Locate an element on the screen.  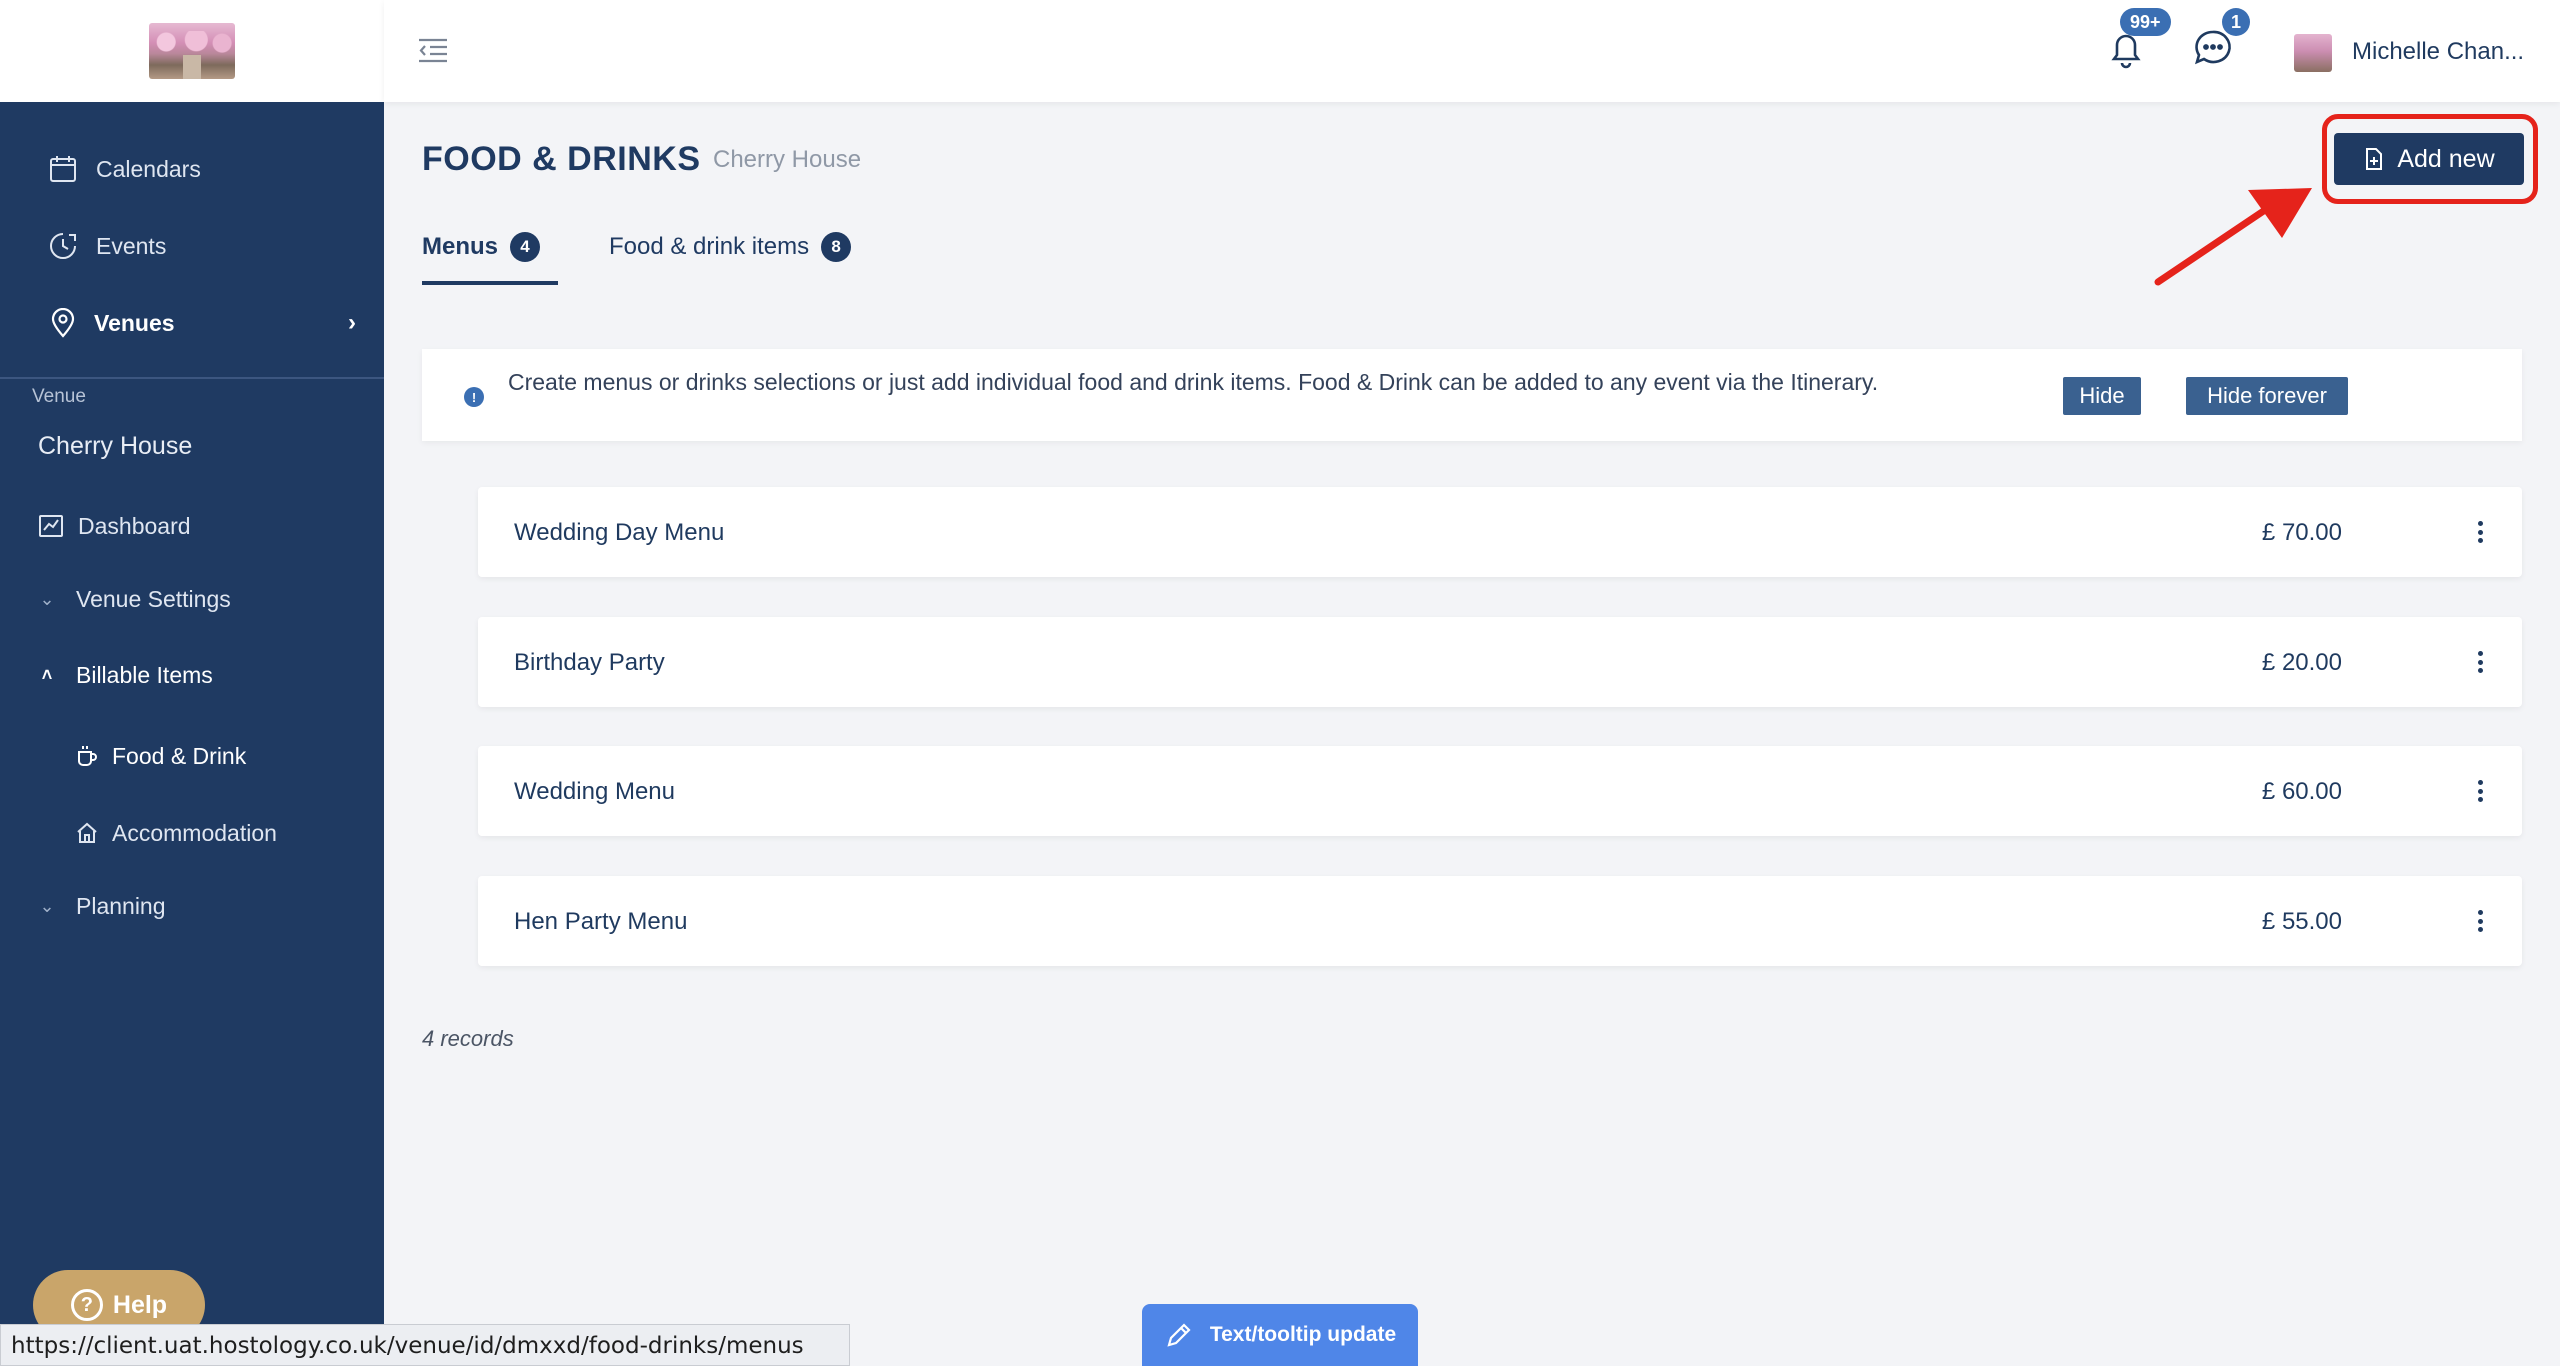
nav-label-food-drink: Food & Drink is located at coordinates (179, 755).